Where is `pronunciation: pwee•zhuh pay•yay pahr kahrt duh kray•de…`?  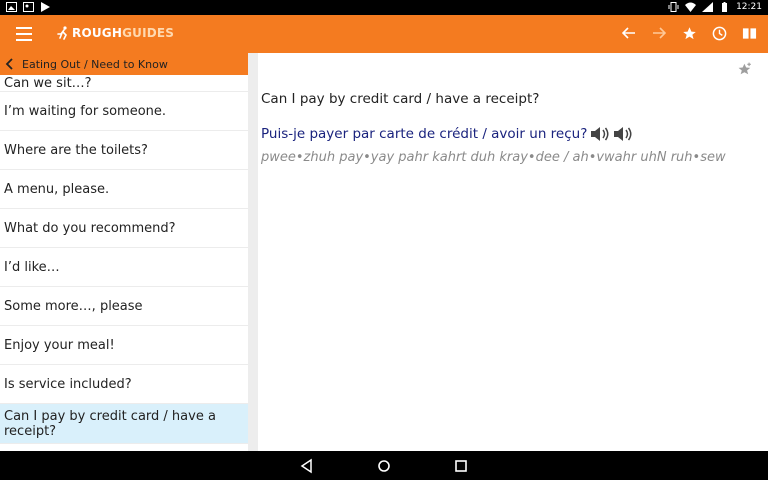 pronunciation: pwee•zhuh pay•yay pahr kahrt duh kray•de… is located at coordinates (493, 157).